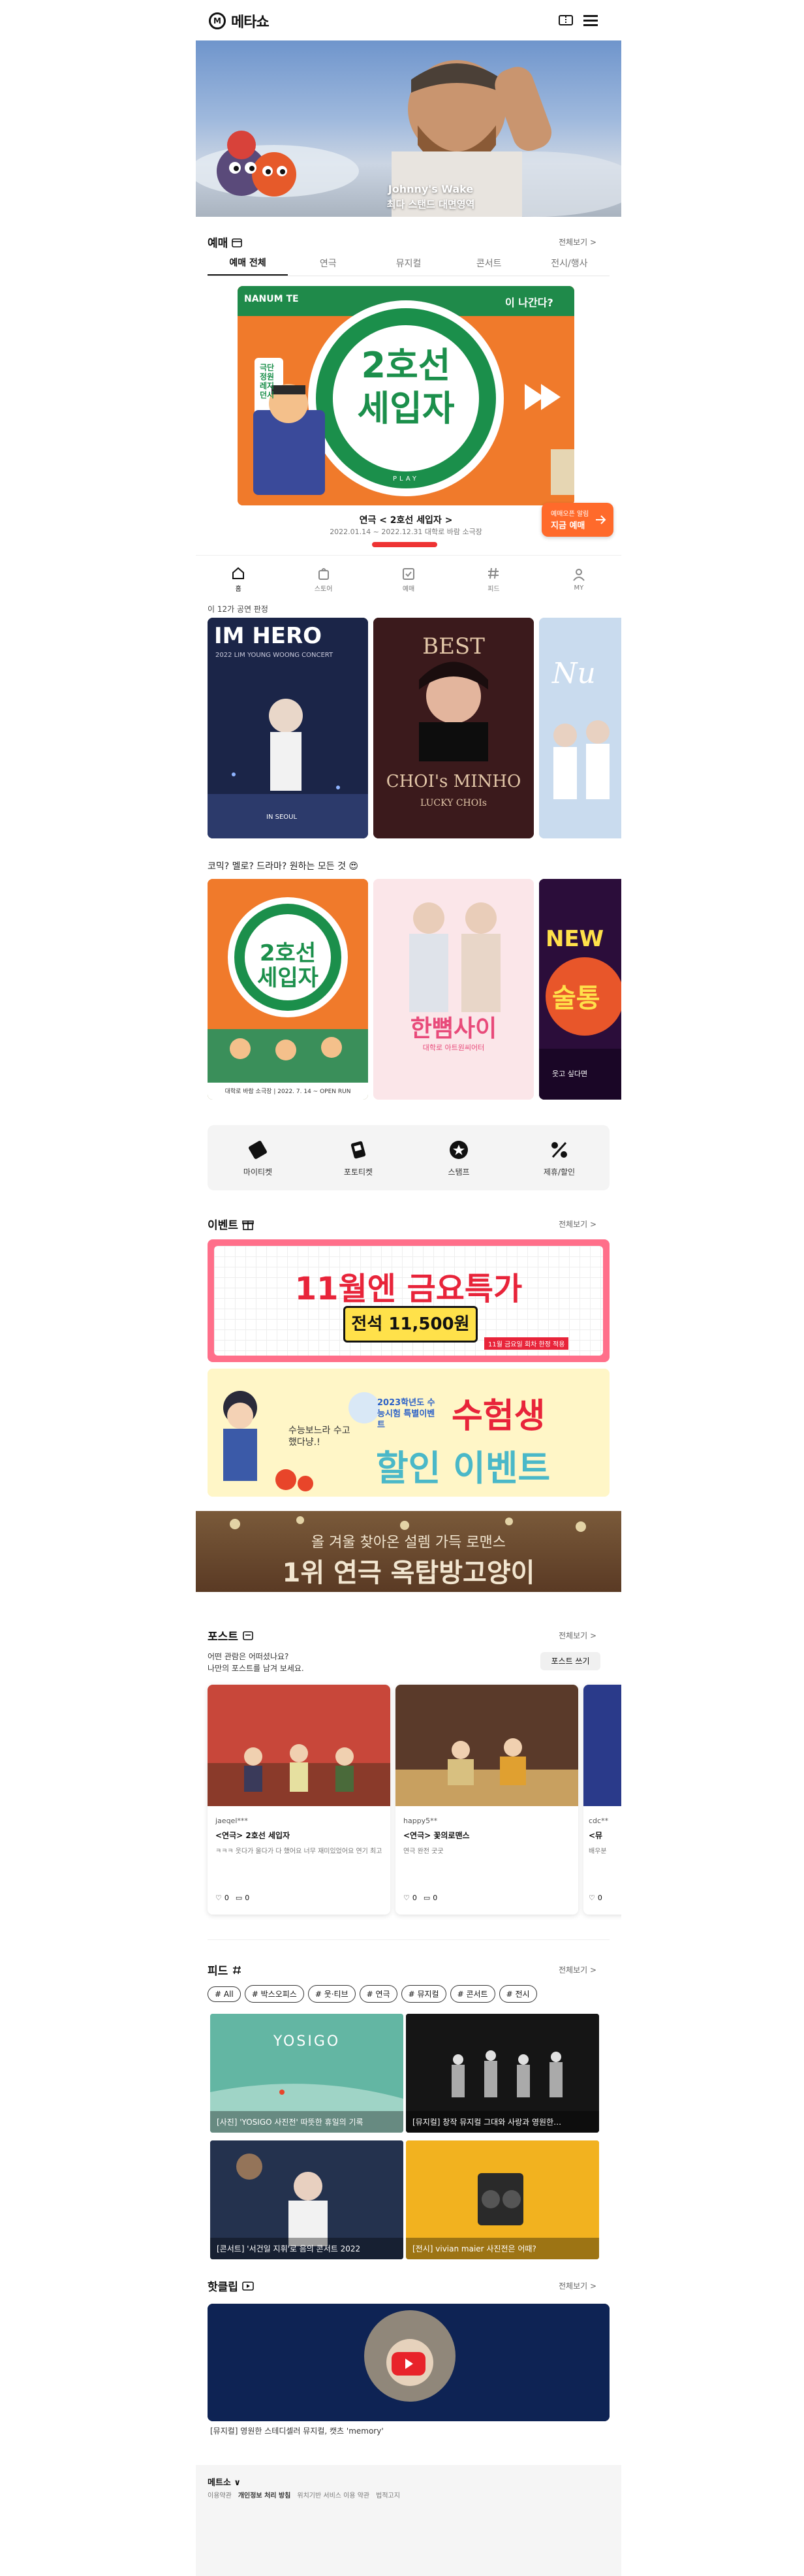 The height and width of the screenshot is (2576, 804). I want to click on footer-link-privacy: 개인정보 처리 방침, so click(264, 2495).